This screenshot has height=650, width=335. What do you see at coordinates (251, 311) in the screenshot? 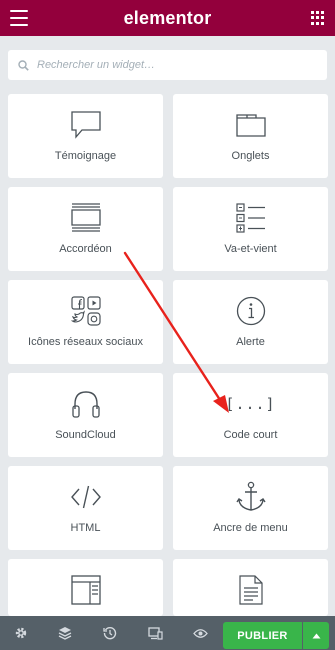
I see `info-circle-icon` at bounding box center [251, 311].